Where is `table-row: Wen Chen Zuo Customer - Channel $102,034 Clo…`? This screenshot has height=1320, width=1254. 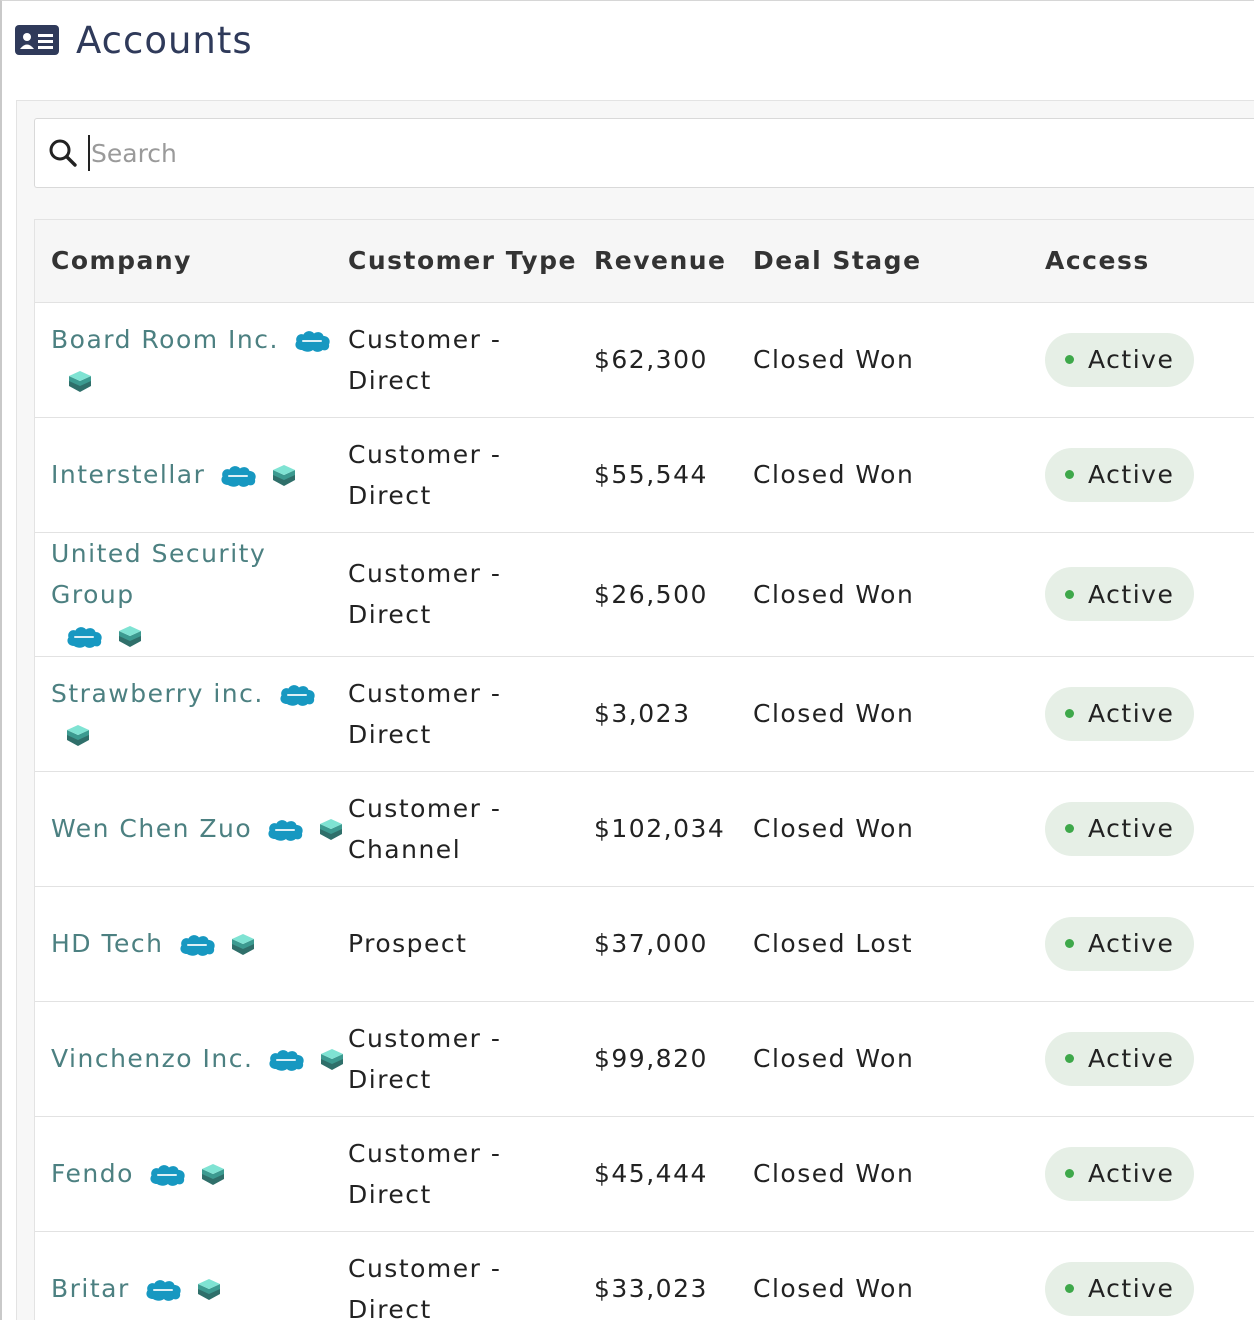 table-row: Wen Chen Zuo Customer - Channel $102,034 Clo… is located at coordinates (644, 828).